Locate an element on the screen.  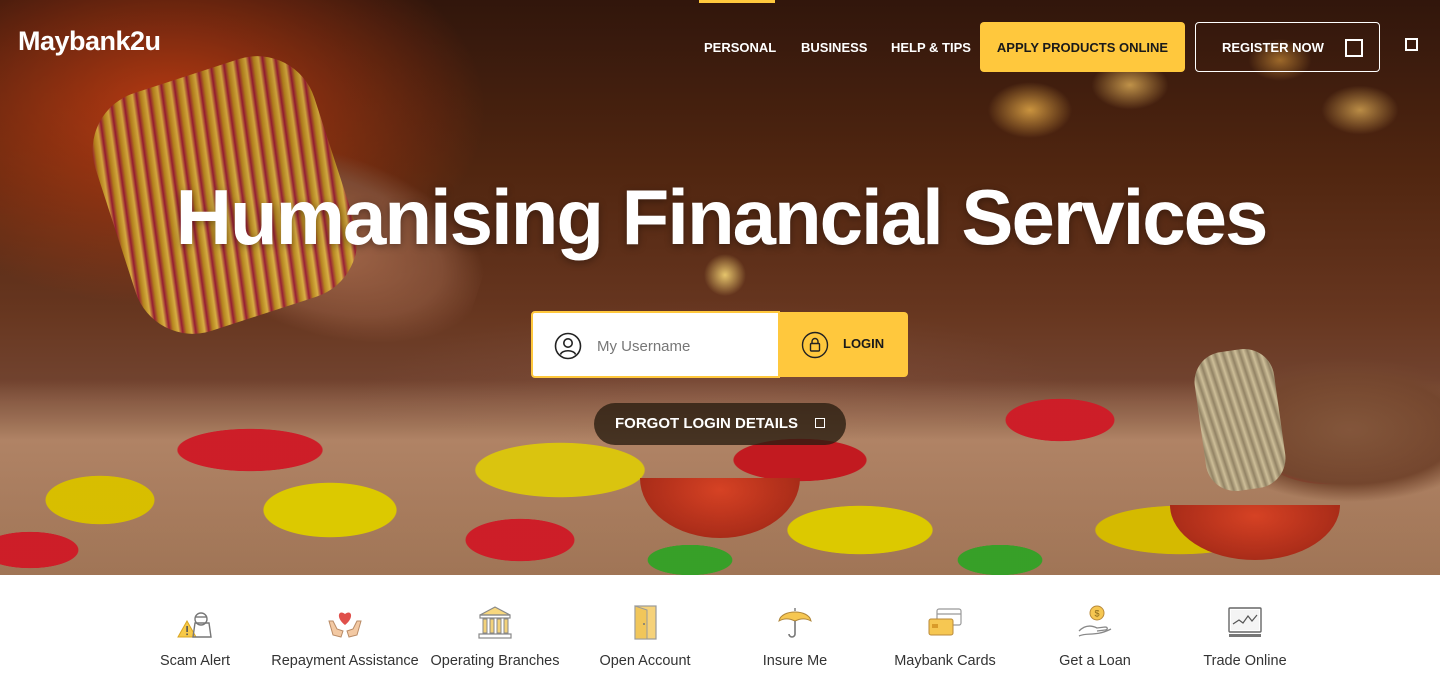
quick-link-trade-online: Trade Online is located at coordinates (1245, 636).